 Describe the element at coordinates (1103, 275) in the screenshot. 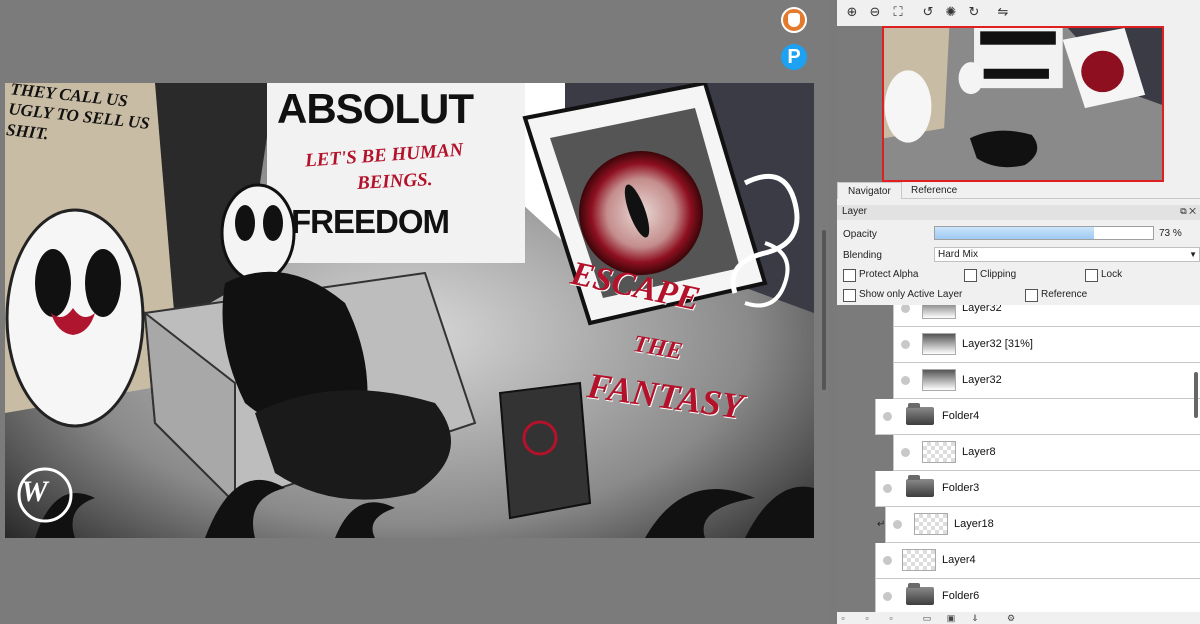

I see `lock-checkbox: Lock` at that location.